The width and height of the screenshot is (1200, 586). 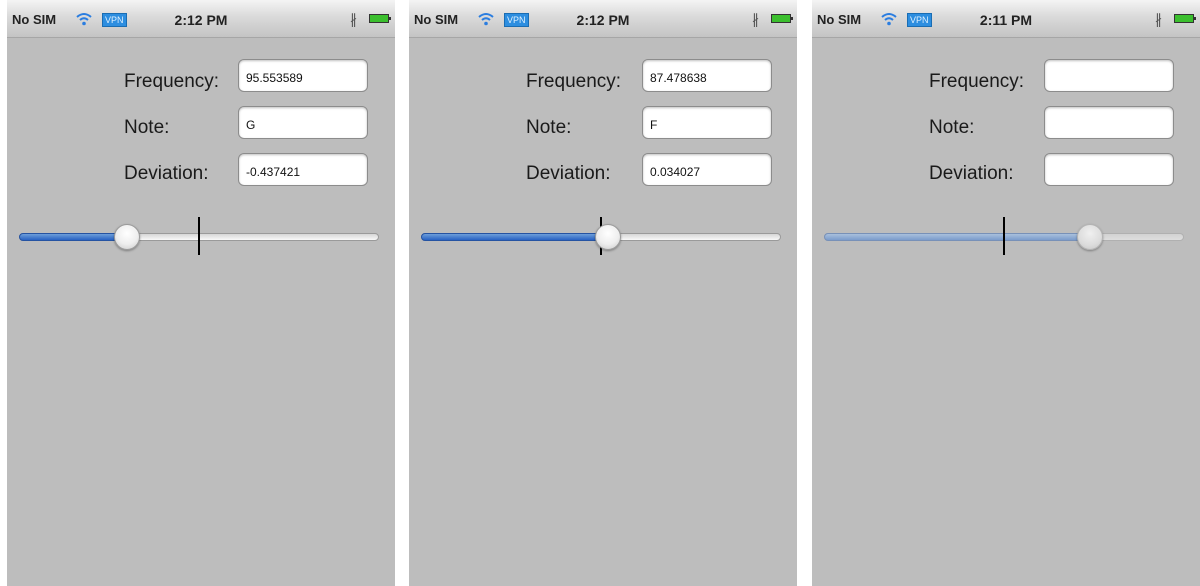 I want to click on deviation-field: 0.034027, so click(x=707, y=169).